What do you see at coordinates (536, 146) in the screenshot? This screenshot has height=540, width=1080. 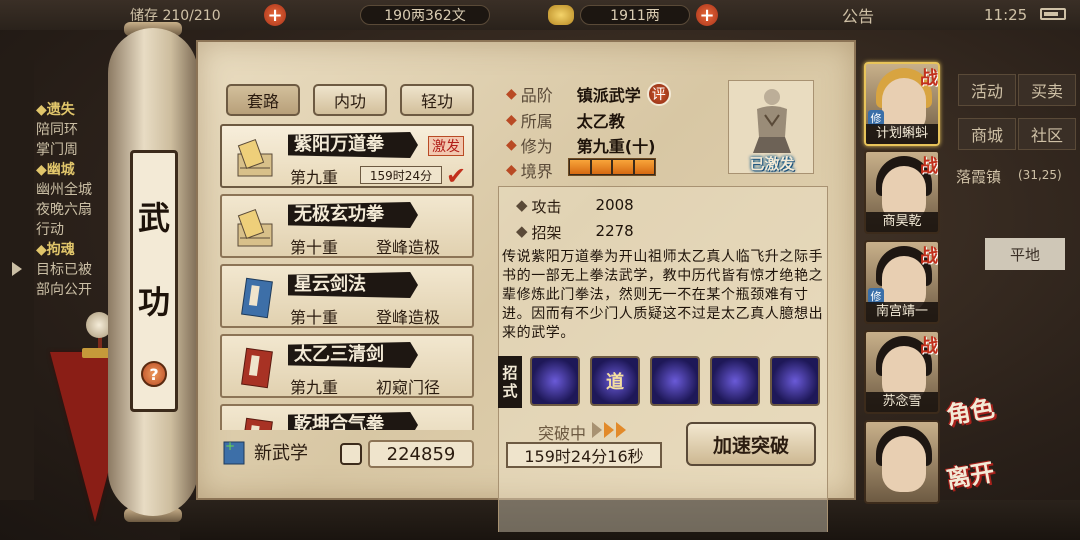 I see `cultivation-key: 修为` at bounding box center [536, 146].